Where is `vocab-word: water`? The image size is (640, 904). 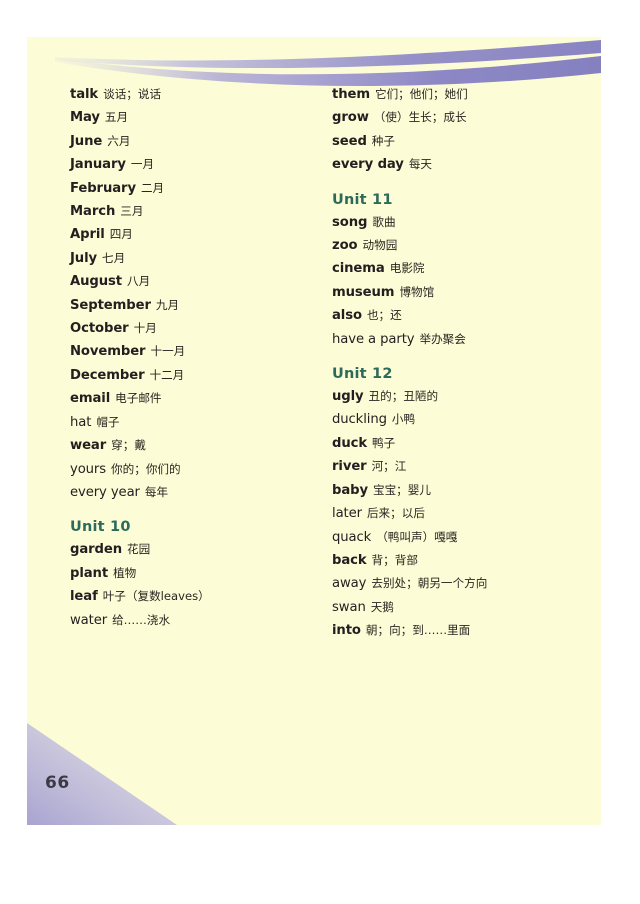 vocab-word: water is located at coordinates (89, 620).